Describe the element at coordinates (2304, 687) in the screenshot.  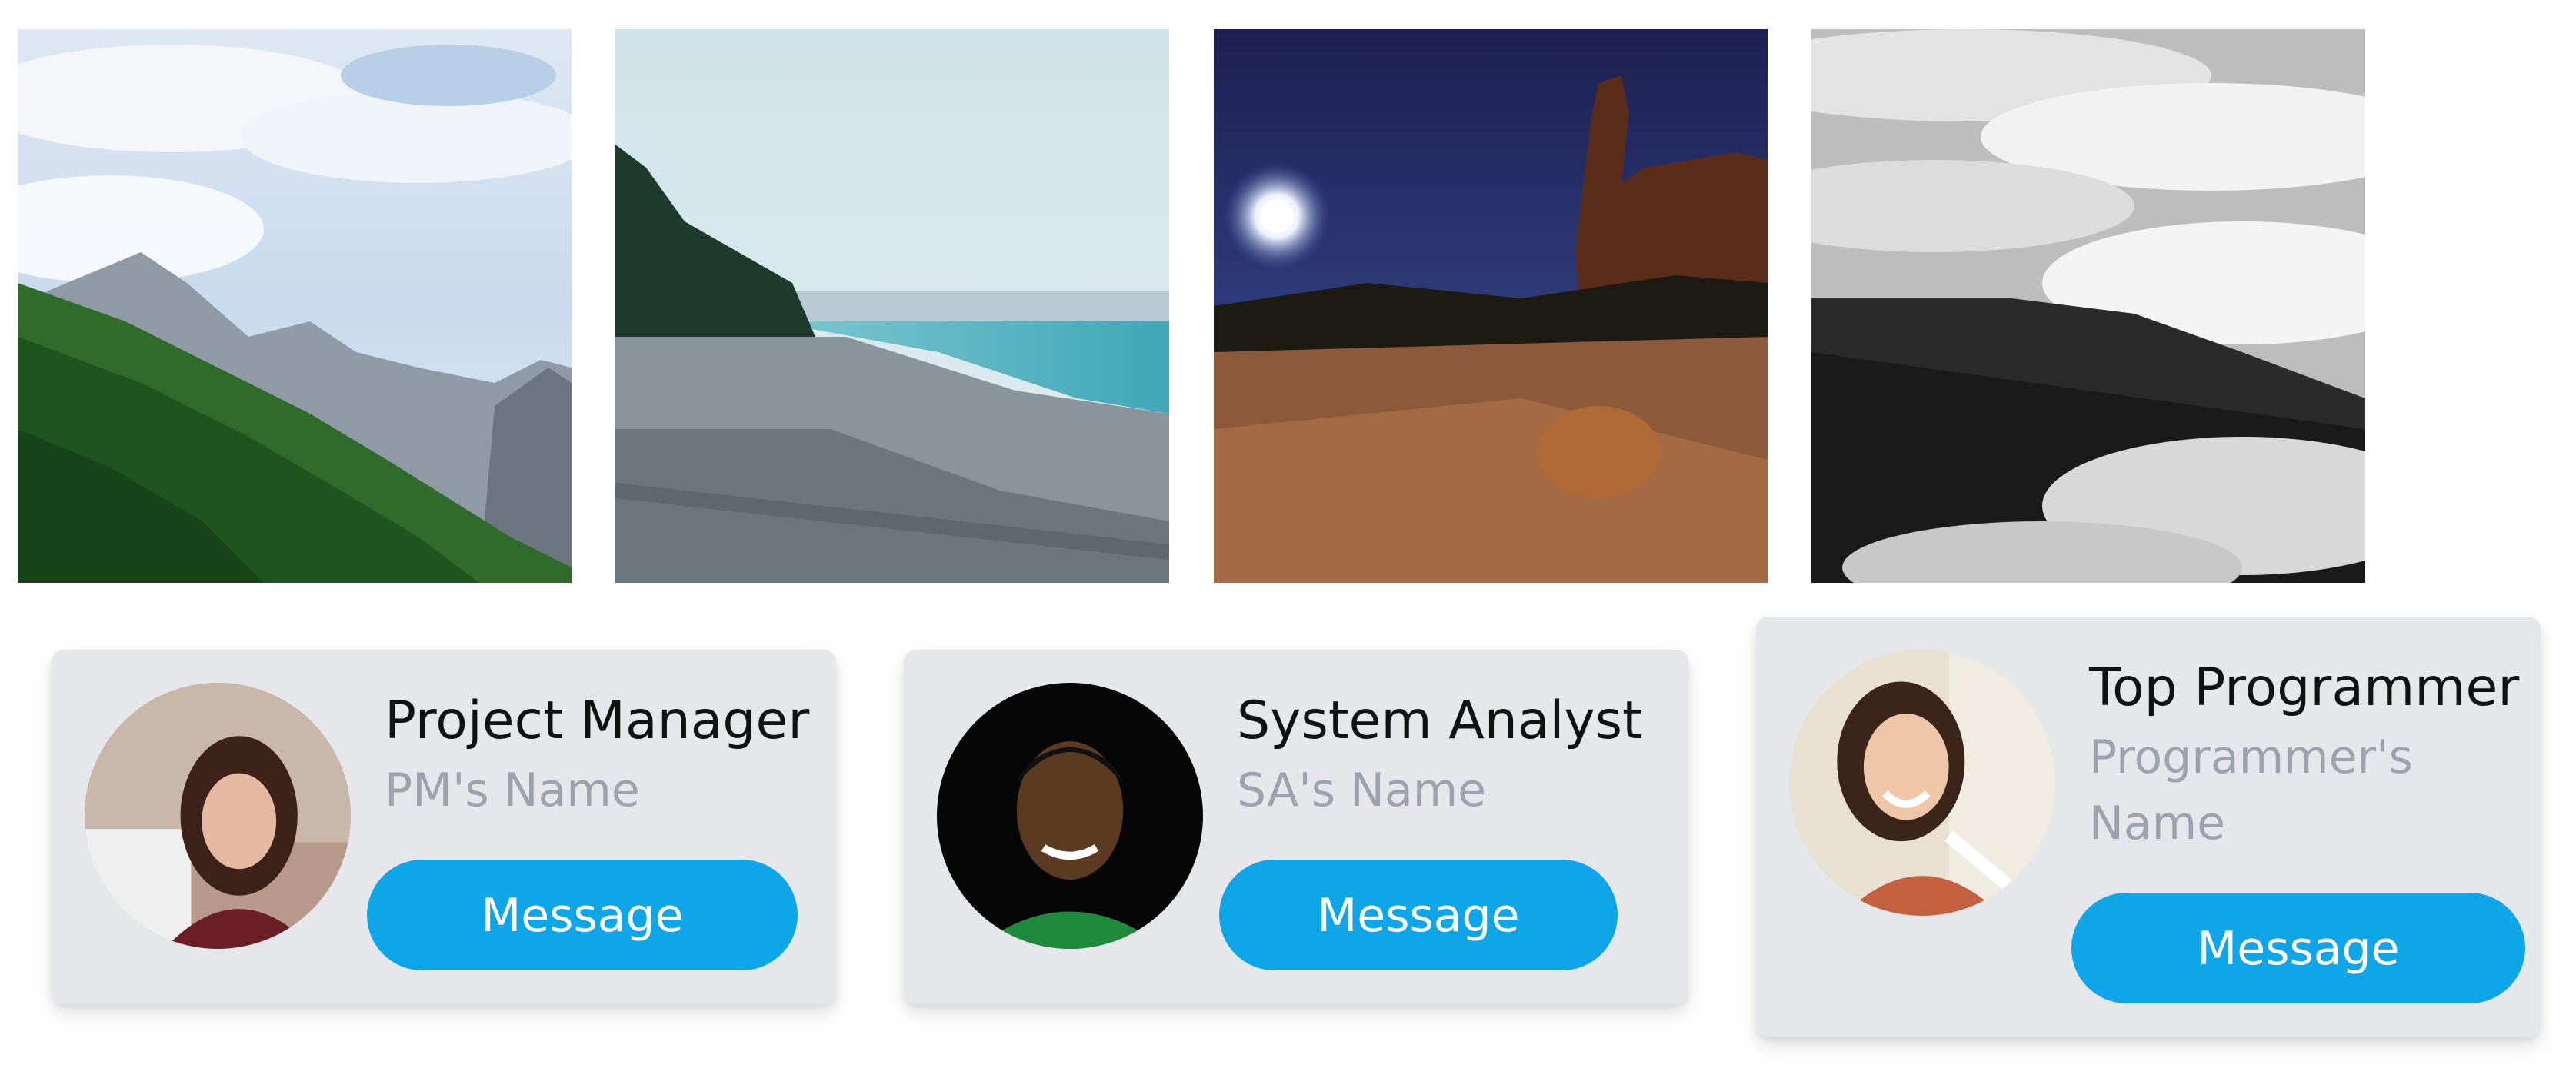
I see `card-role-title: Top Programmer` at that location.